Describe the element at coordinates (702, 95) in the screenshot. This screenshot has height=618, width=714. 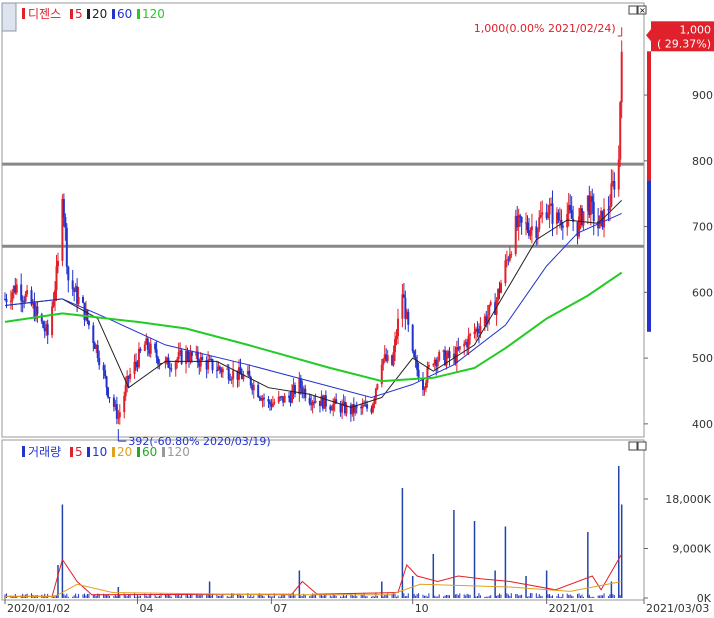
I see `y-tick-label: 900` at that location.